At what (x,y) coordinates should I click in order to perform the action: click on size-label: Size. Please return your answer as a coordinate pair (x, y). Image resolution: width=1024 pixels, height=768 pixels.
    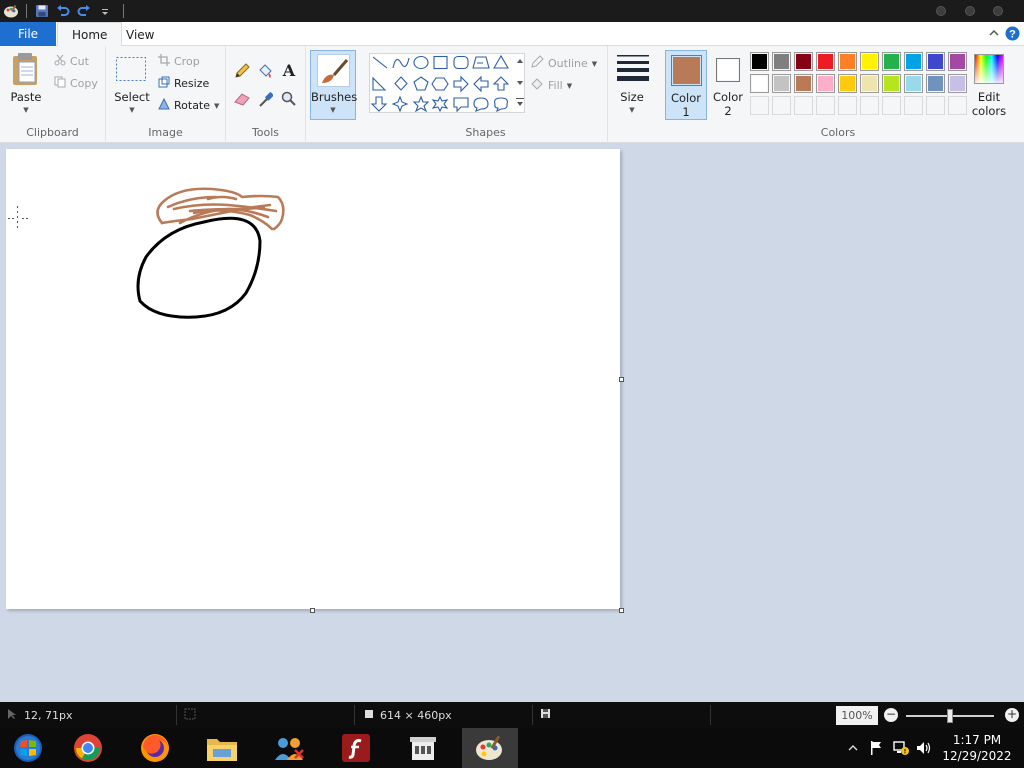
    Looking at the image, I should click on (632, 97).